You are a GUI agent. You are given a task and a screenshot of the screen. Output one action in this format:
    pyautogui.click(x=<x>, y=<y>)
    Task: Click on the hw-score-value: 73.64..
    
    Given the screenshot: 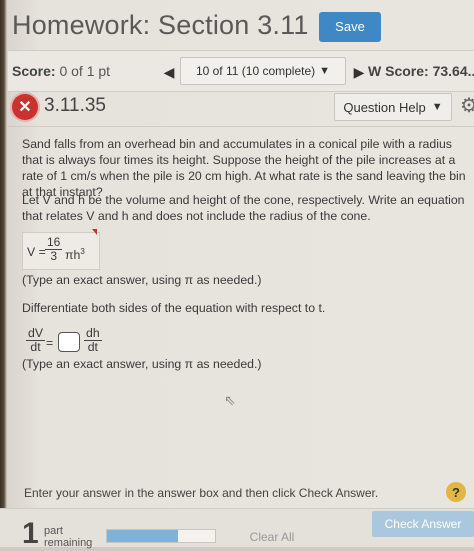 What is the action you would take?
    pyautogui.click(x=453, y=71)
    